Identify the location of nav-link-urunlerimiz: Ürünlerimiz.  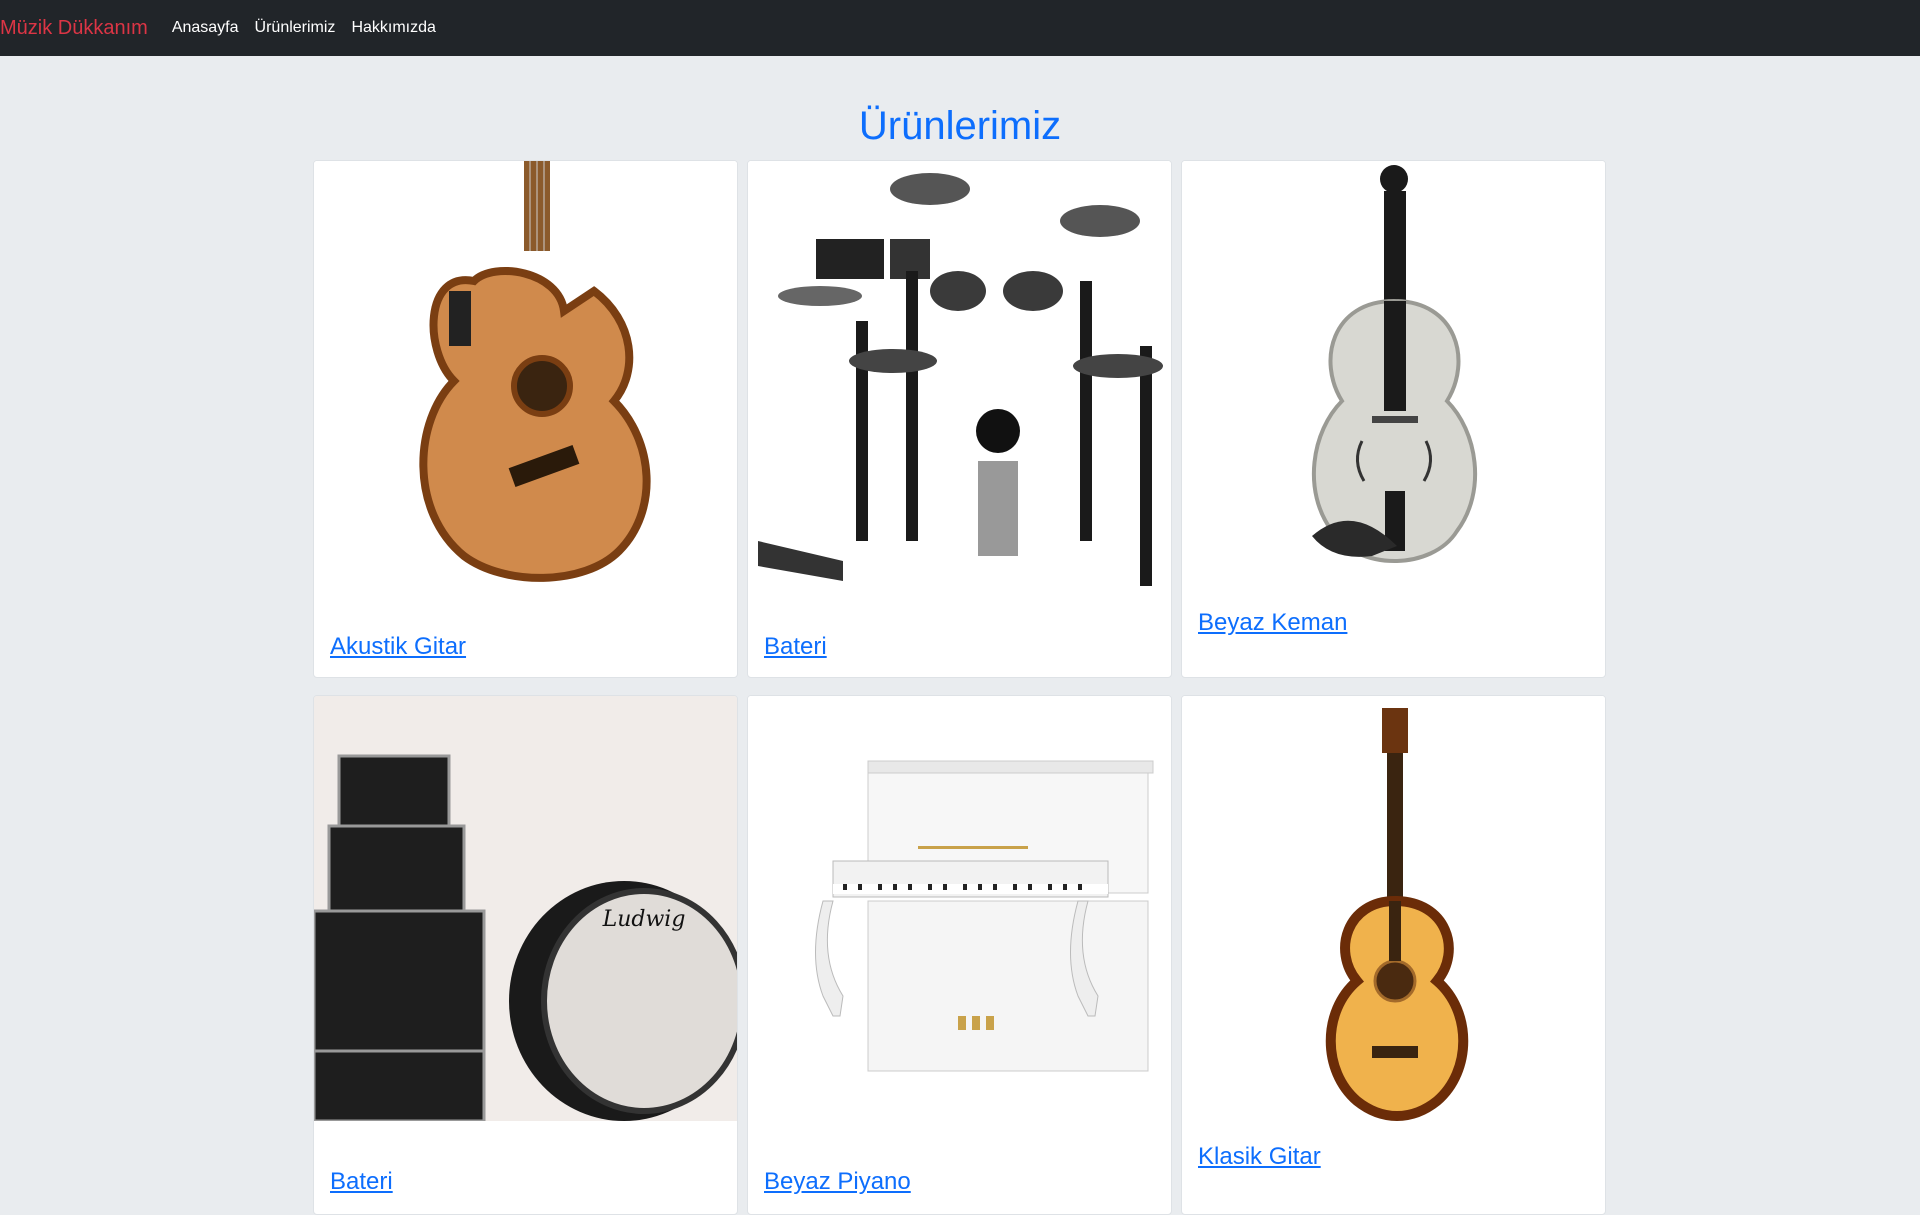
(295, 28).